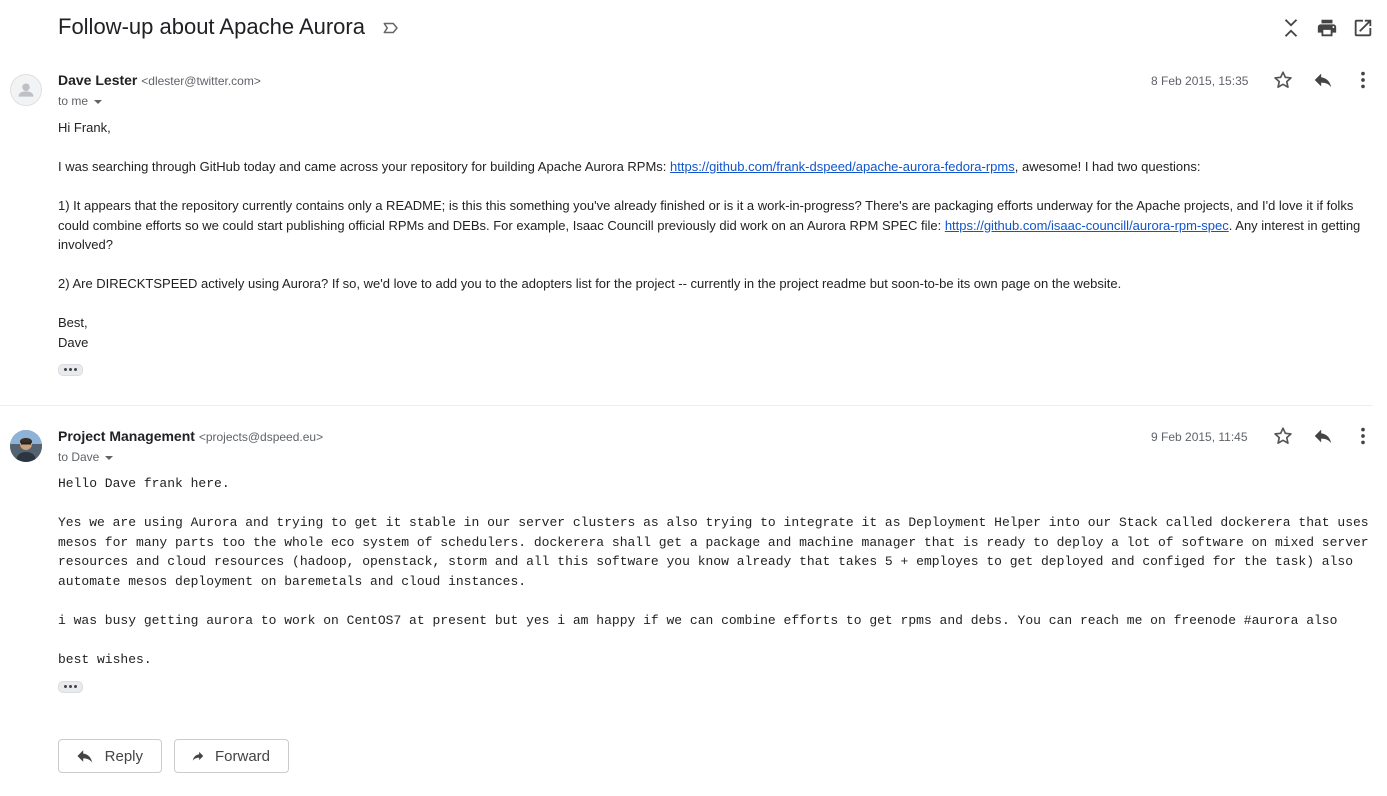 This screenshot has height=796, width=1387. What do you see at coordinates (1291, 28) in the screenshot?
I see `collapse-all-icon` at bounding box center [1291, 28].